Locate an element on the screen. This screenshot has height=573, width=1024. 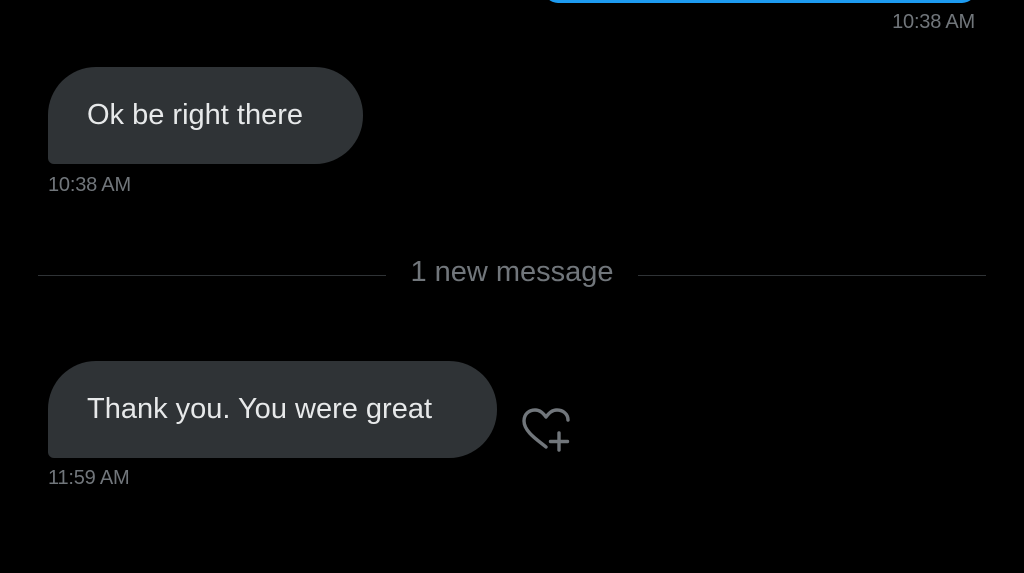
new-message-divider-label: 1 new message is located at coordinates (512, 272).